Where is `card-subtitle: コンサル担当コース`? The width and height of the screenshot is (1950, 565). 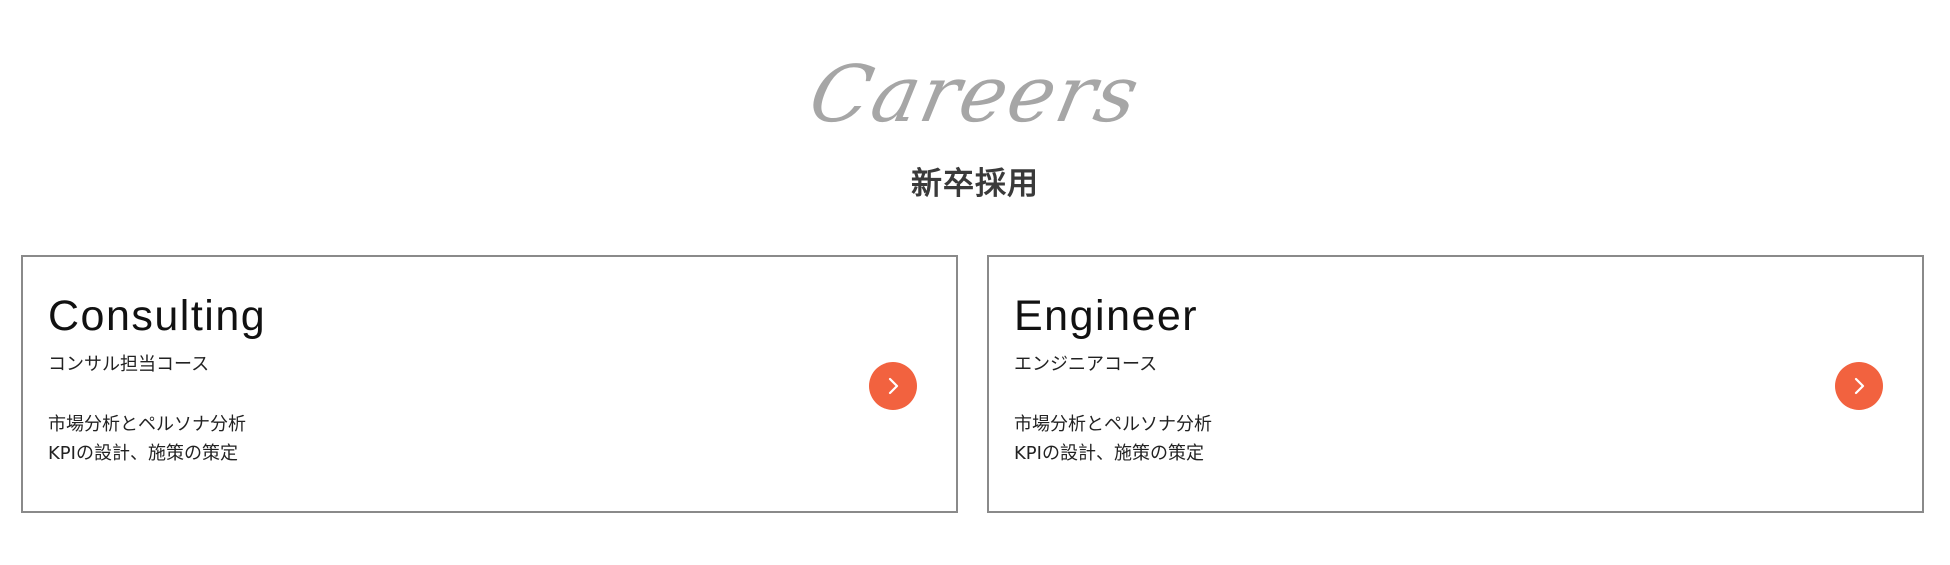
card-subtitle: コンサル担当コース is located at coordinates (129, 364).